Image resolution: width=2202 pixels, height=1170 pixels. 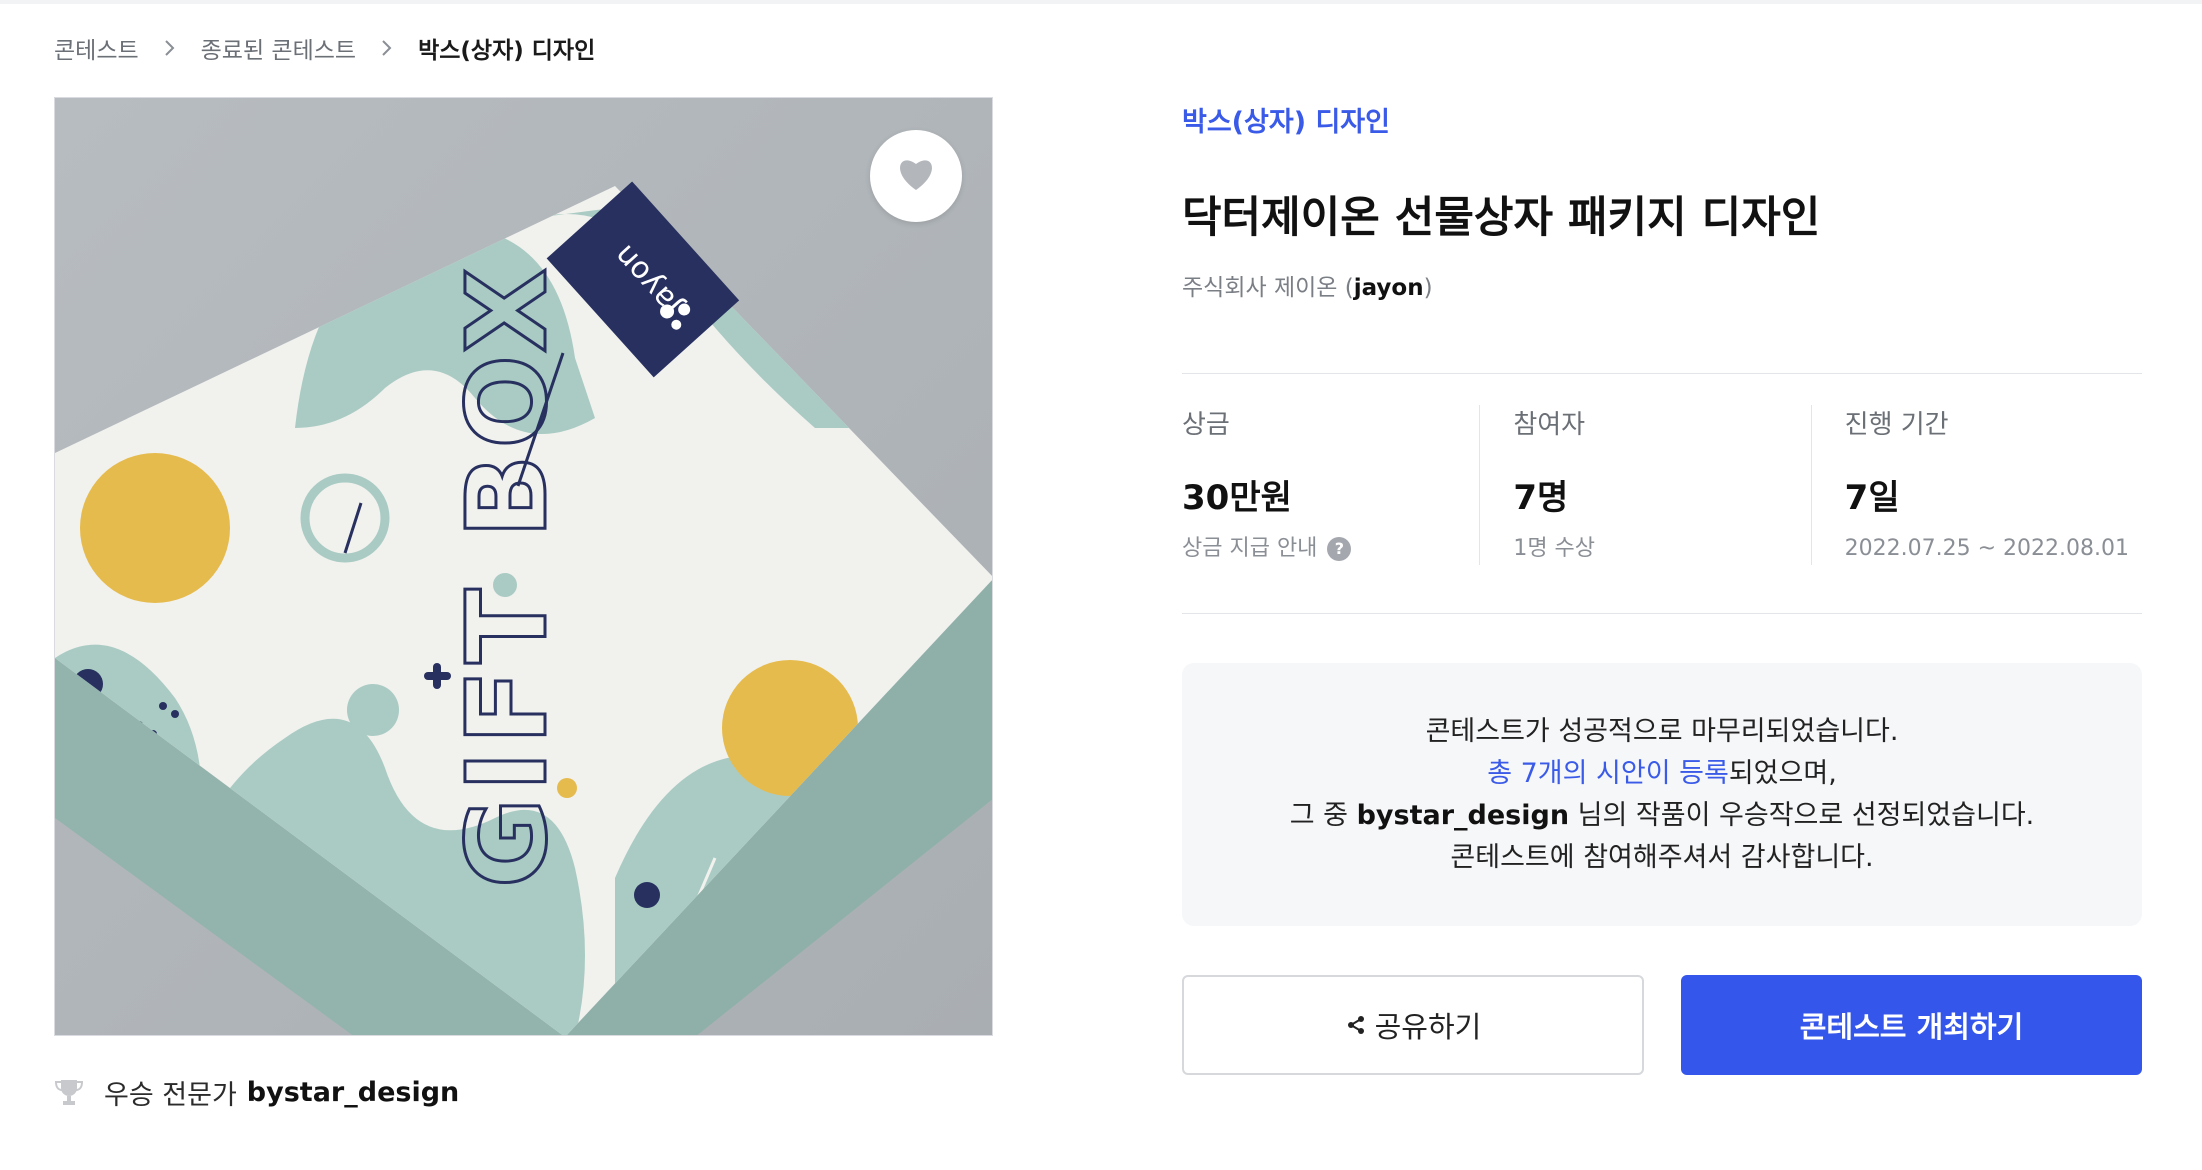 What do you see at coordinates (170, 1095) in the screenshot?
I see `winner-label: 우승 전문가` at bounding box center [170, 1095].